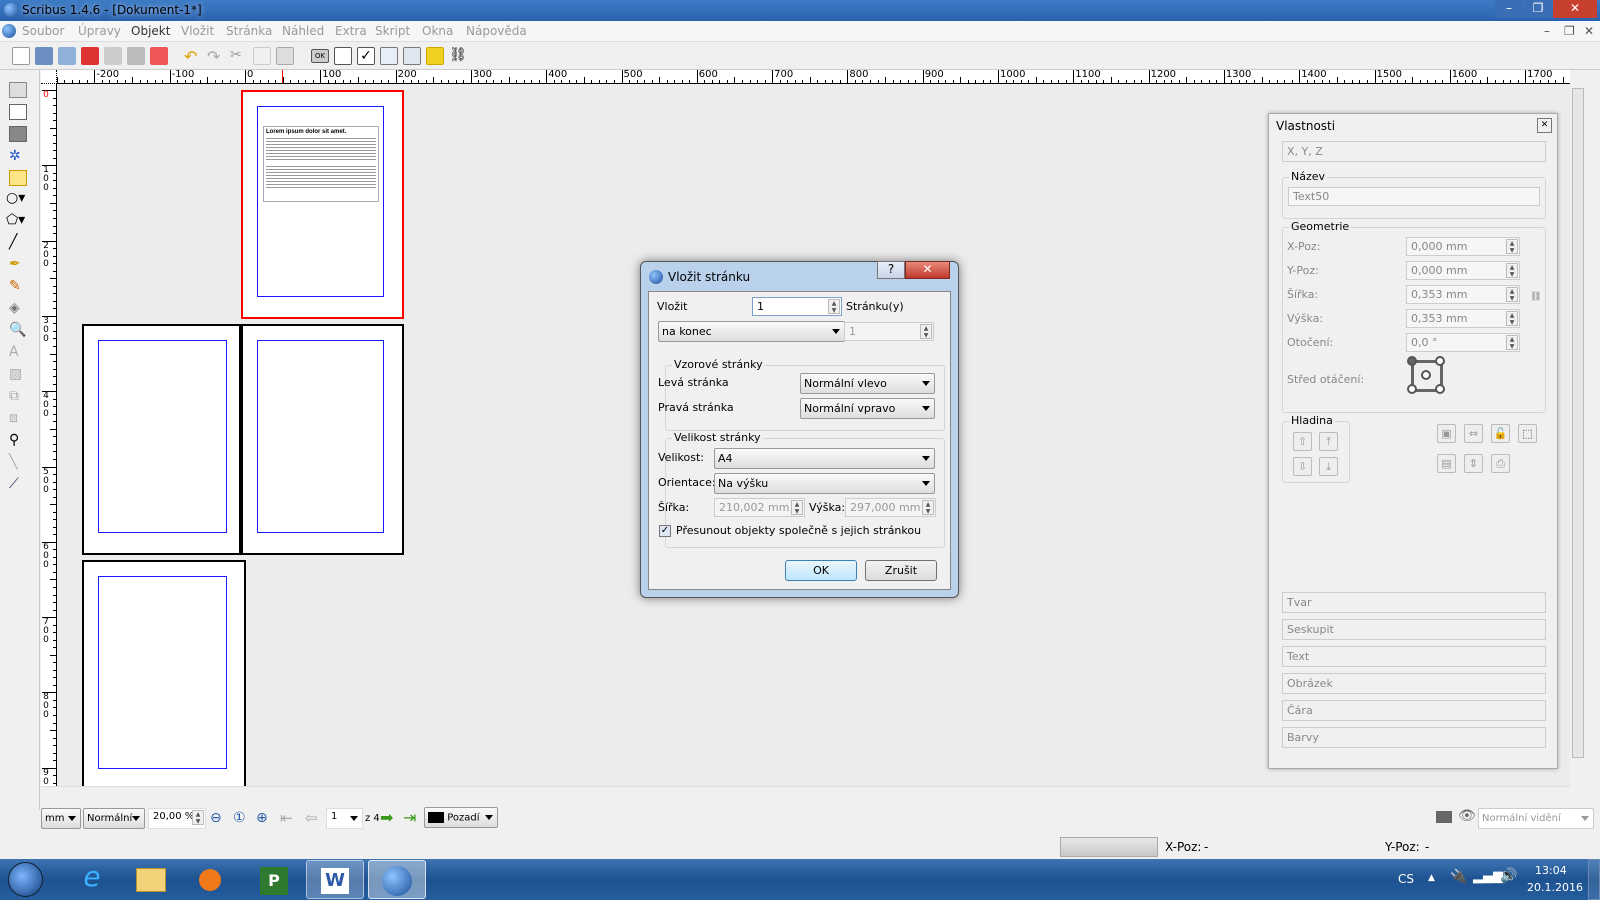 The width and height of the screenshot is (1600, 900). What do you see at coordinates (797, 306) in the screenshot?
I see `insert-count-input: 1 ▲ ▼` at bounding box center [797, 306].